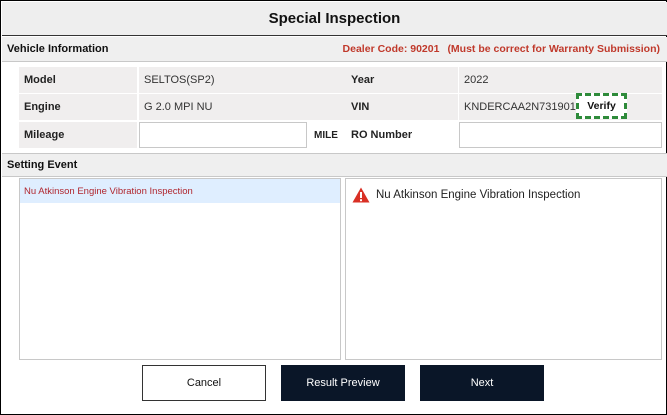  What do you see at coordinates (402, 107) in the screenshot?
I see `vin-label: VIN` at bounding box center [402, 107].